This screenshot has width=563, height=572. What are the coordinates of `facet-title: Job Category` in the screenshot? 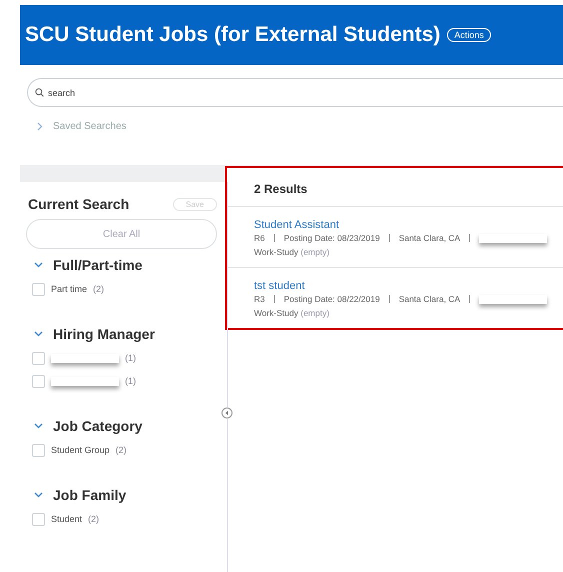 It's located at (97, 426).